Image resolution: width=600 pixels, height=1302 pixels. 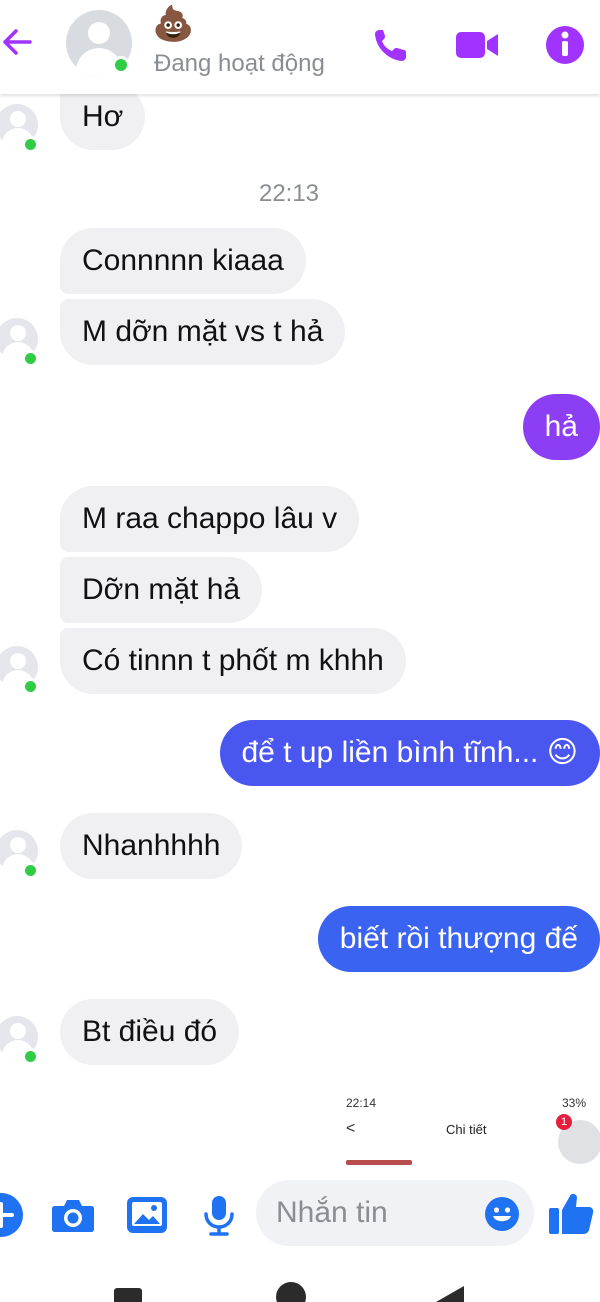 I want to click on preview-battery: 33%, so click(x=573, y=1103).